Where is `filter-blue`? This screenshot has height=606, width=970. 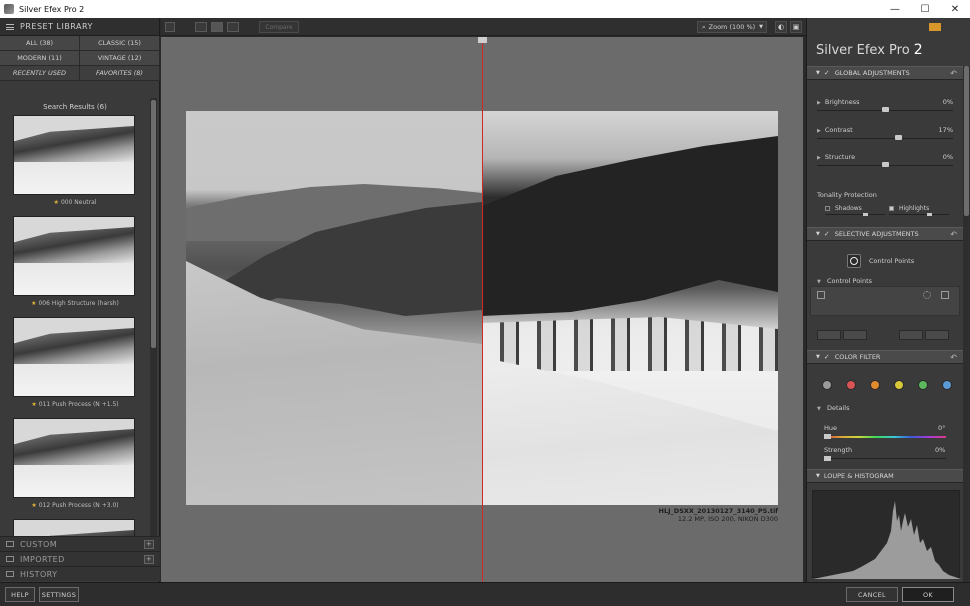
filter-blue is located at coordinates (947, 385).